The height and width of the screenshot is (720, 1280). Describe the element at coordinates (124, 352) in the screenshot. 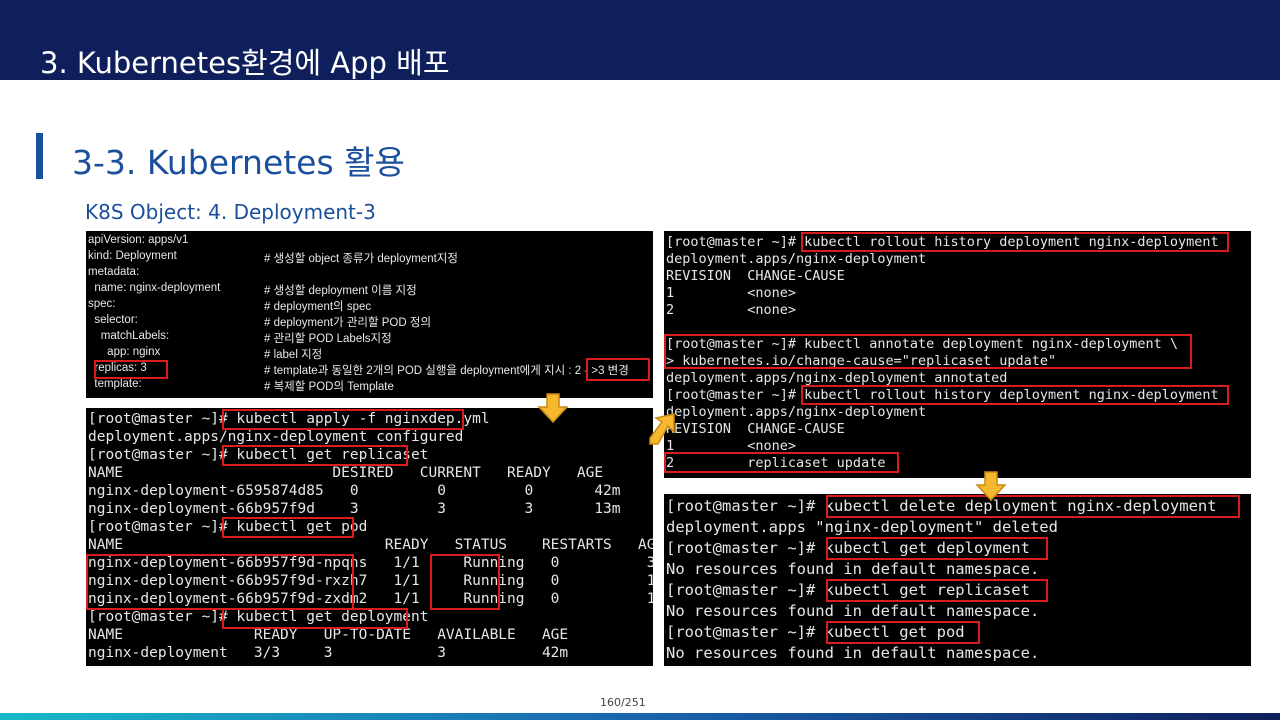

I see `yaml-line: app: nginx` at that location.